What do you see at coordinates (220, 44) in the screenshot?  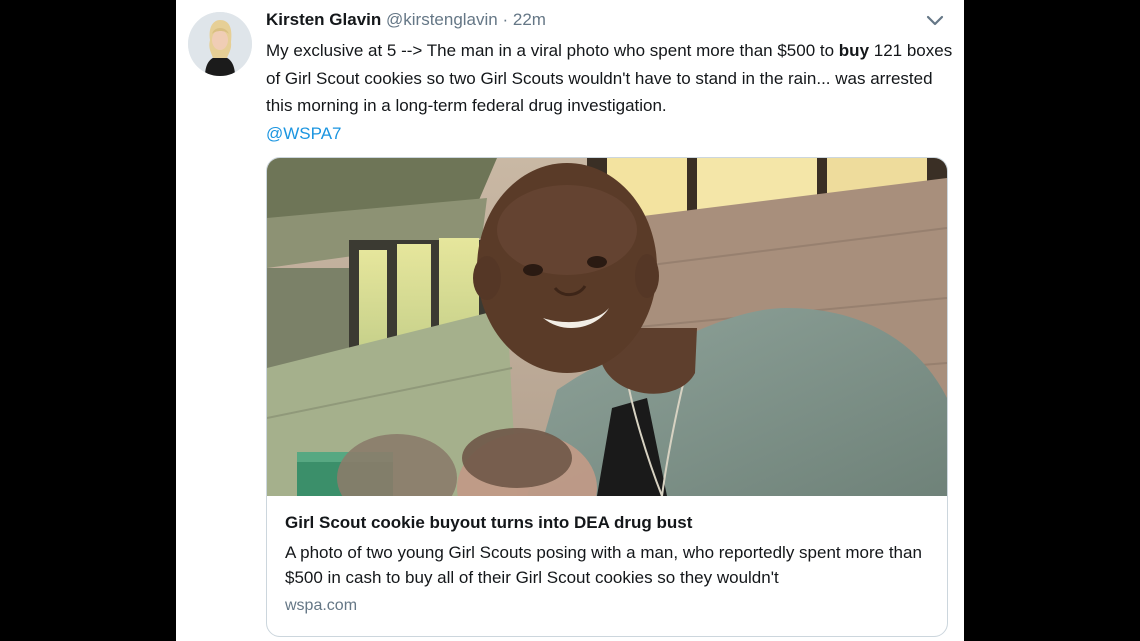 I see `avatar` at bounding box center [220, 44].